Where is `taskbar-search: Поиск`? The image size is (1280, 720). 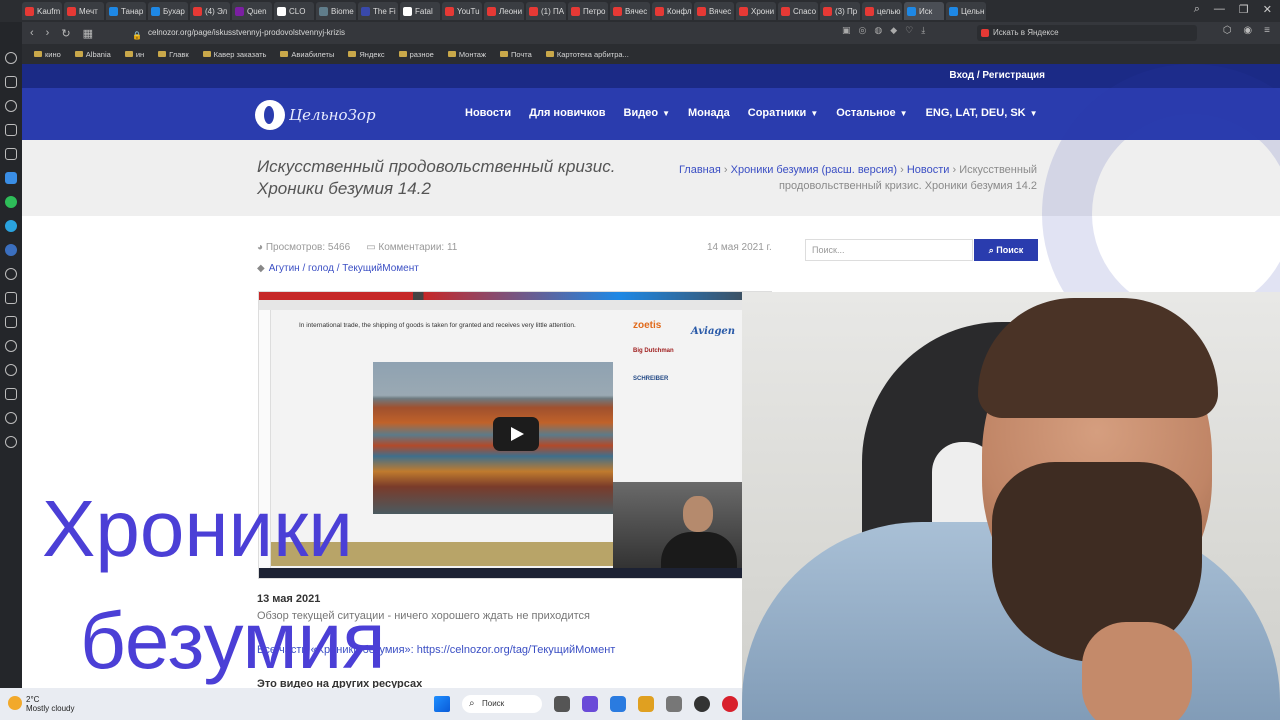
taskbar-search: Поиск is located at coordinates (502, 704).